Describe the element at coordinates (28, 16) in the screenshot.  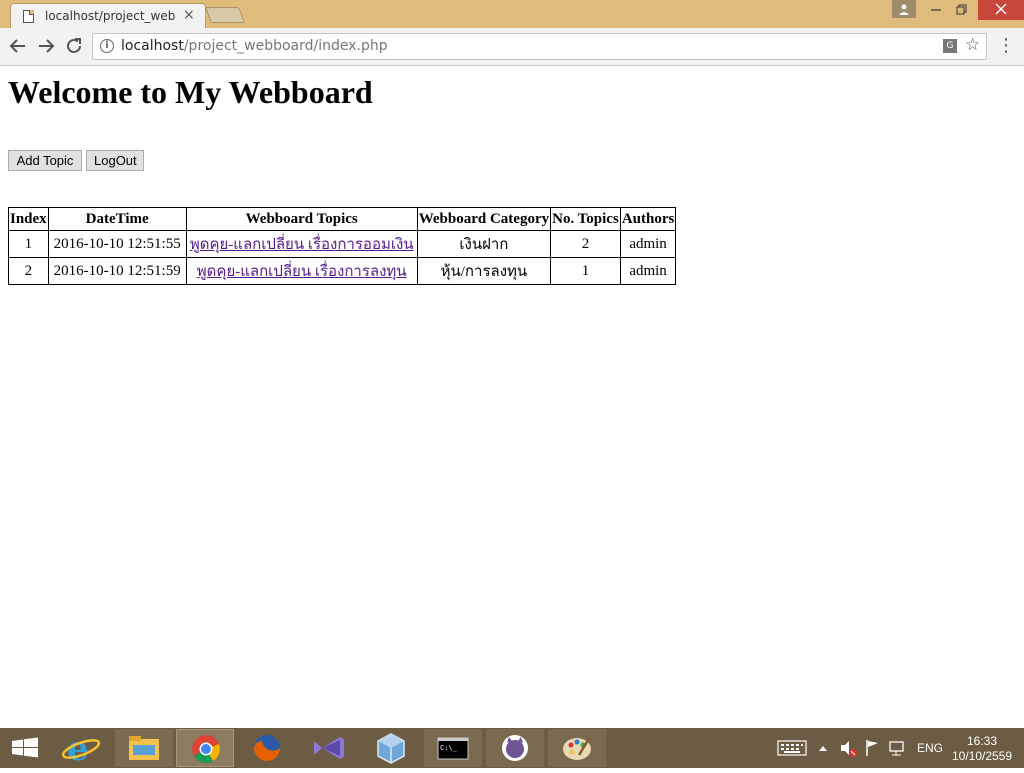
I see `page-icon` at that location.